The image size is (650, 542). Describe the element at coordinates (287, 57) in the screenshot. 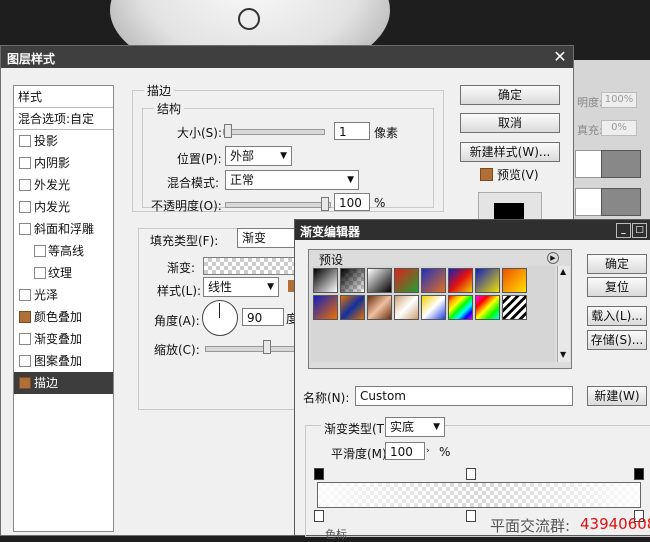

I see `layer-style-titlebar: 图层样式 ✕` at that location.